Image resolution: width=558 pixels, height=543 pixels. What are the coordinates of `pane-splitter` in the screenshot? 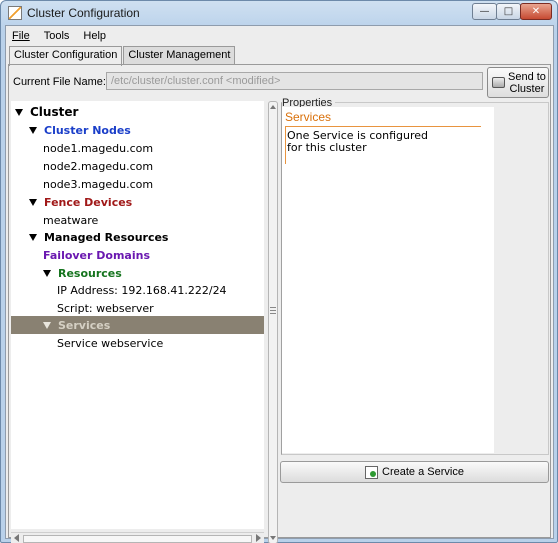 It's located at (273, 322).